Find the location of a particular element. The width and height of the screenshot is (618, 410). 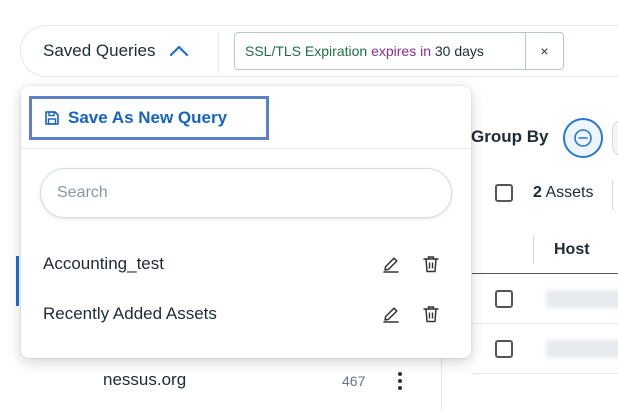

saved-query-item: Recently Added Assets is located at coordinates (246, 314).